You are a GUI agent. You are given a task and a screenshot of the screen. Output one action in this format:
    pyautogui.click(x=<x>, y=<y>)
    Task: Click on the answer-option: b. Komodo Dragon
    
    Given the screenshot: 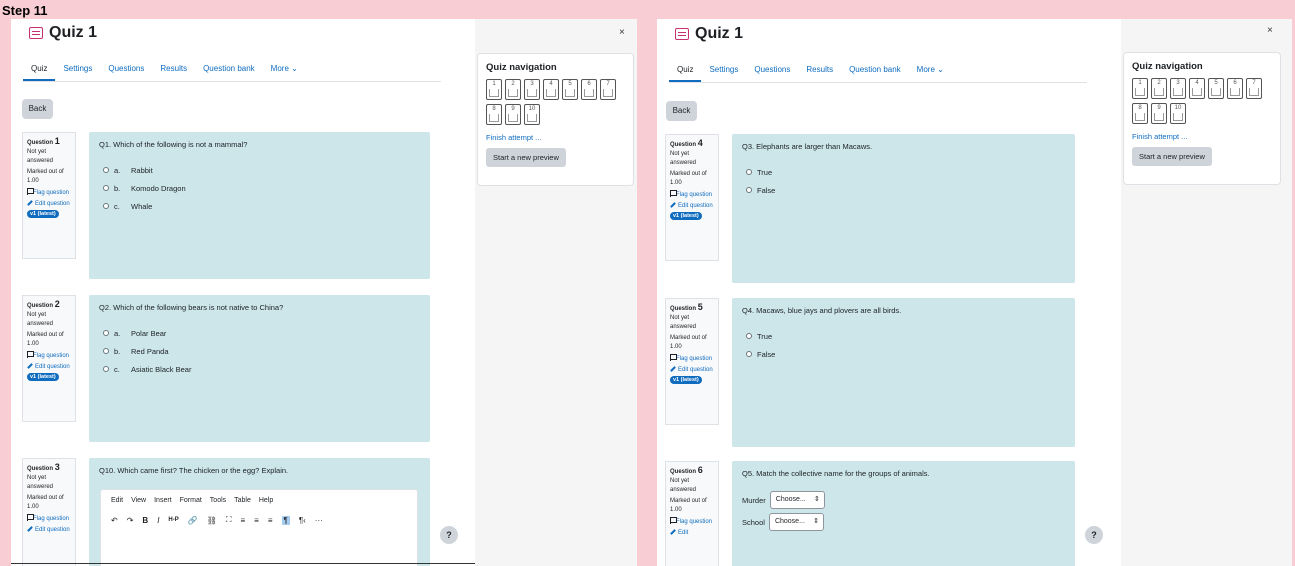 What is the action you would take?
    pyautogui.click(x=259, y=188)
    